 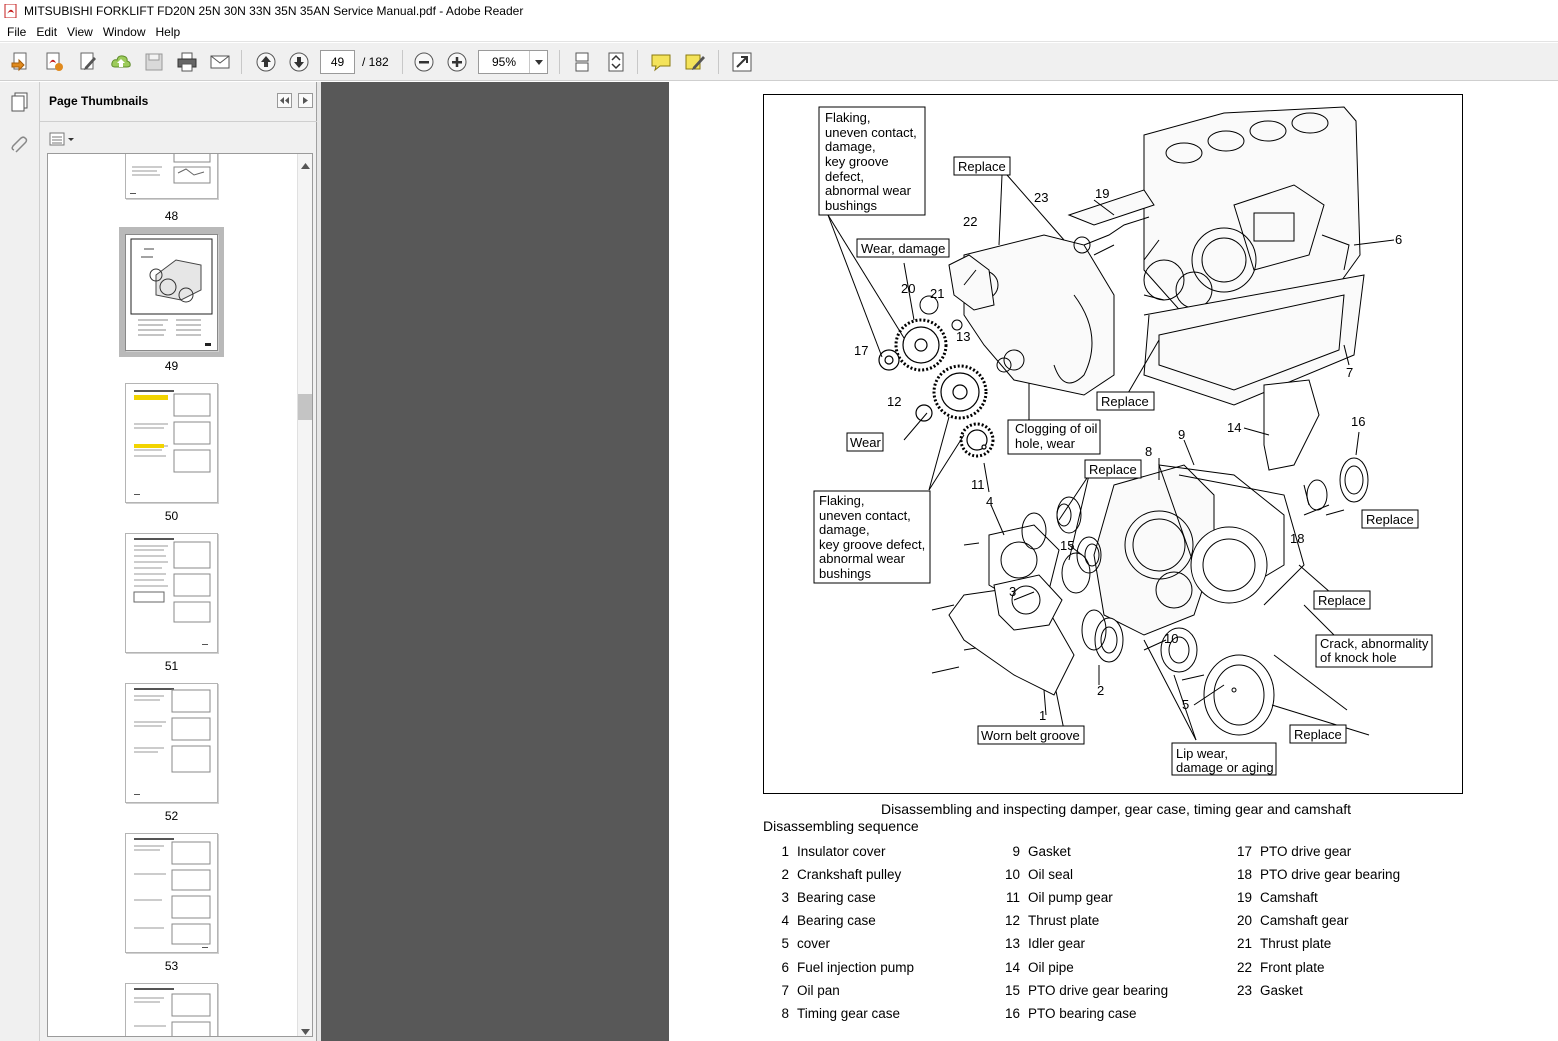 What do you see at coordinates (171, 216) in the screenshot?
I see `thumbnail-label: 48` at bounding box center [171, 216].